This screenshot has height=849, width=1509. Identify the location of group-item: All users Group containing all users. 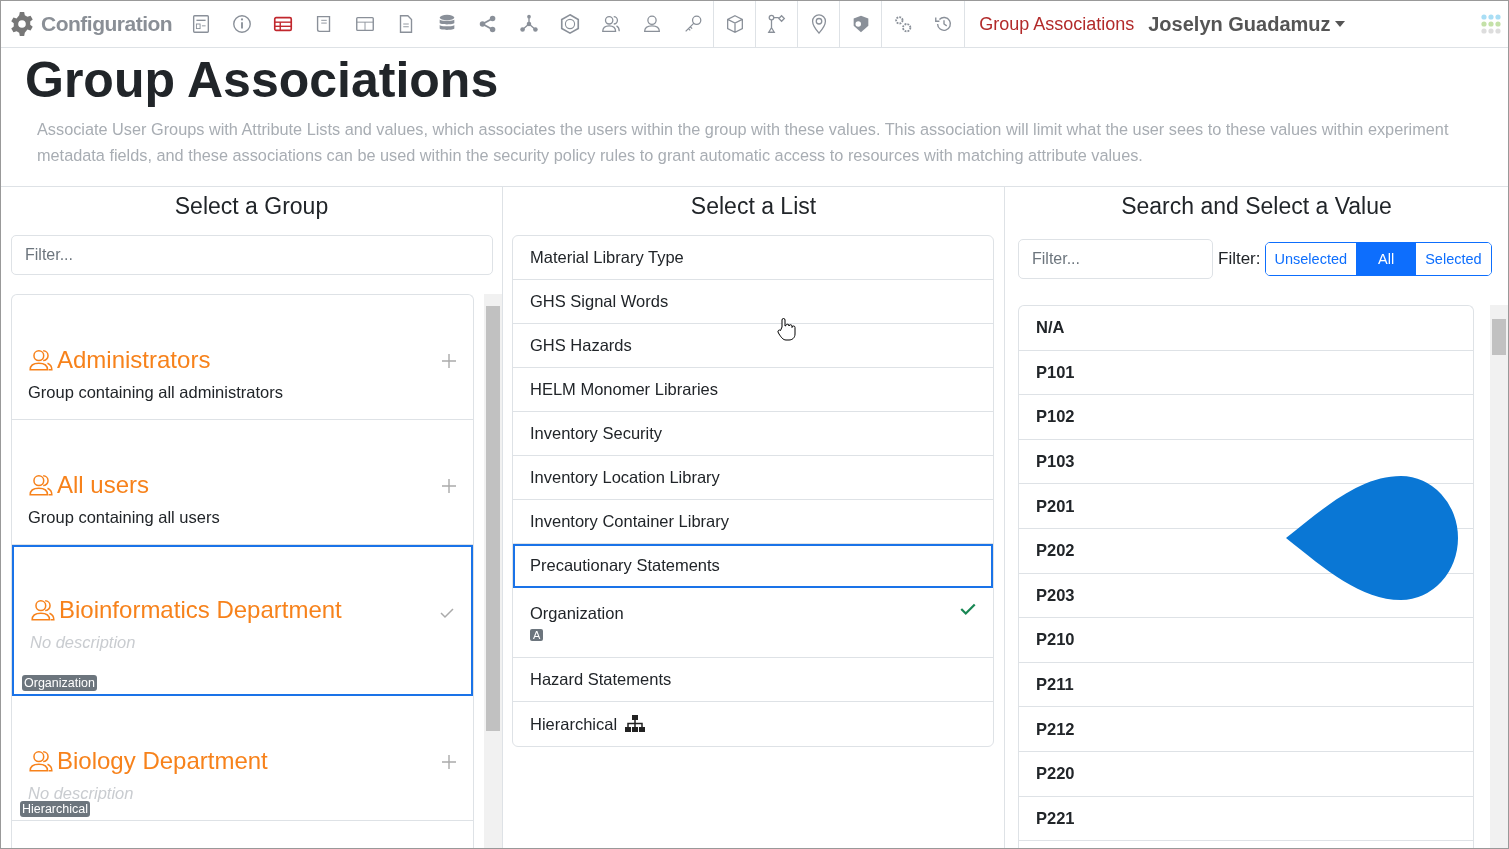
(242, 482).